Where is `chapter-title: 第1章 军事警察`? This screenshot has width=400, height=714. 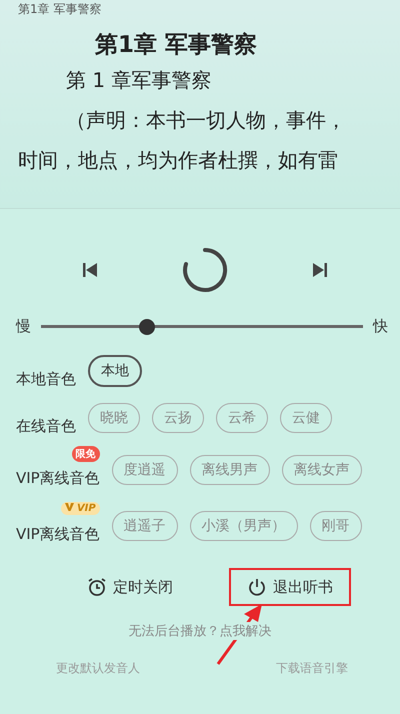
chapter-title: 第1章 军事警察 is located at coordinates (176, 45).